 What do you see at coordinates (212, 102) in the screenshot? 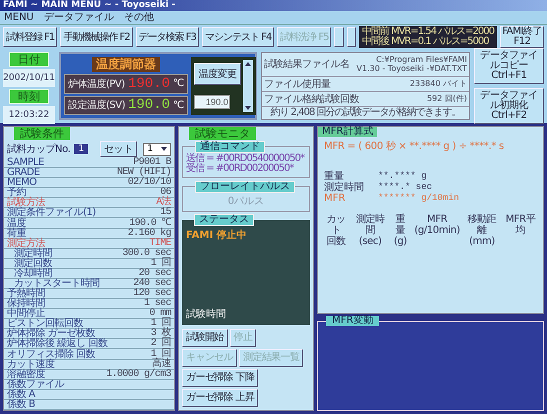
I see `setpoint-input: 190.0` at bounding box center [212, 102].